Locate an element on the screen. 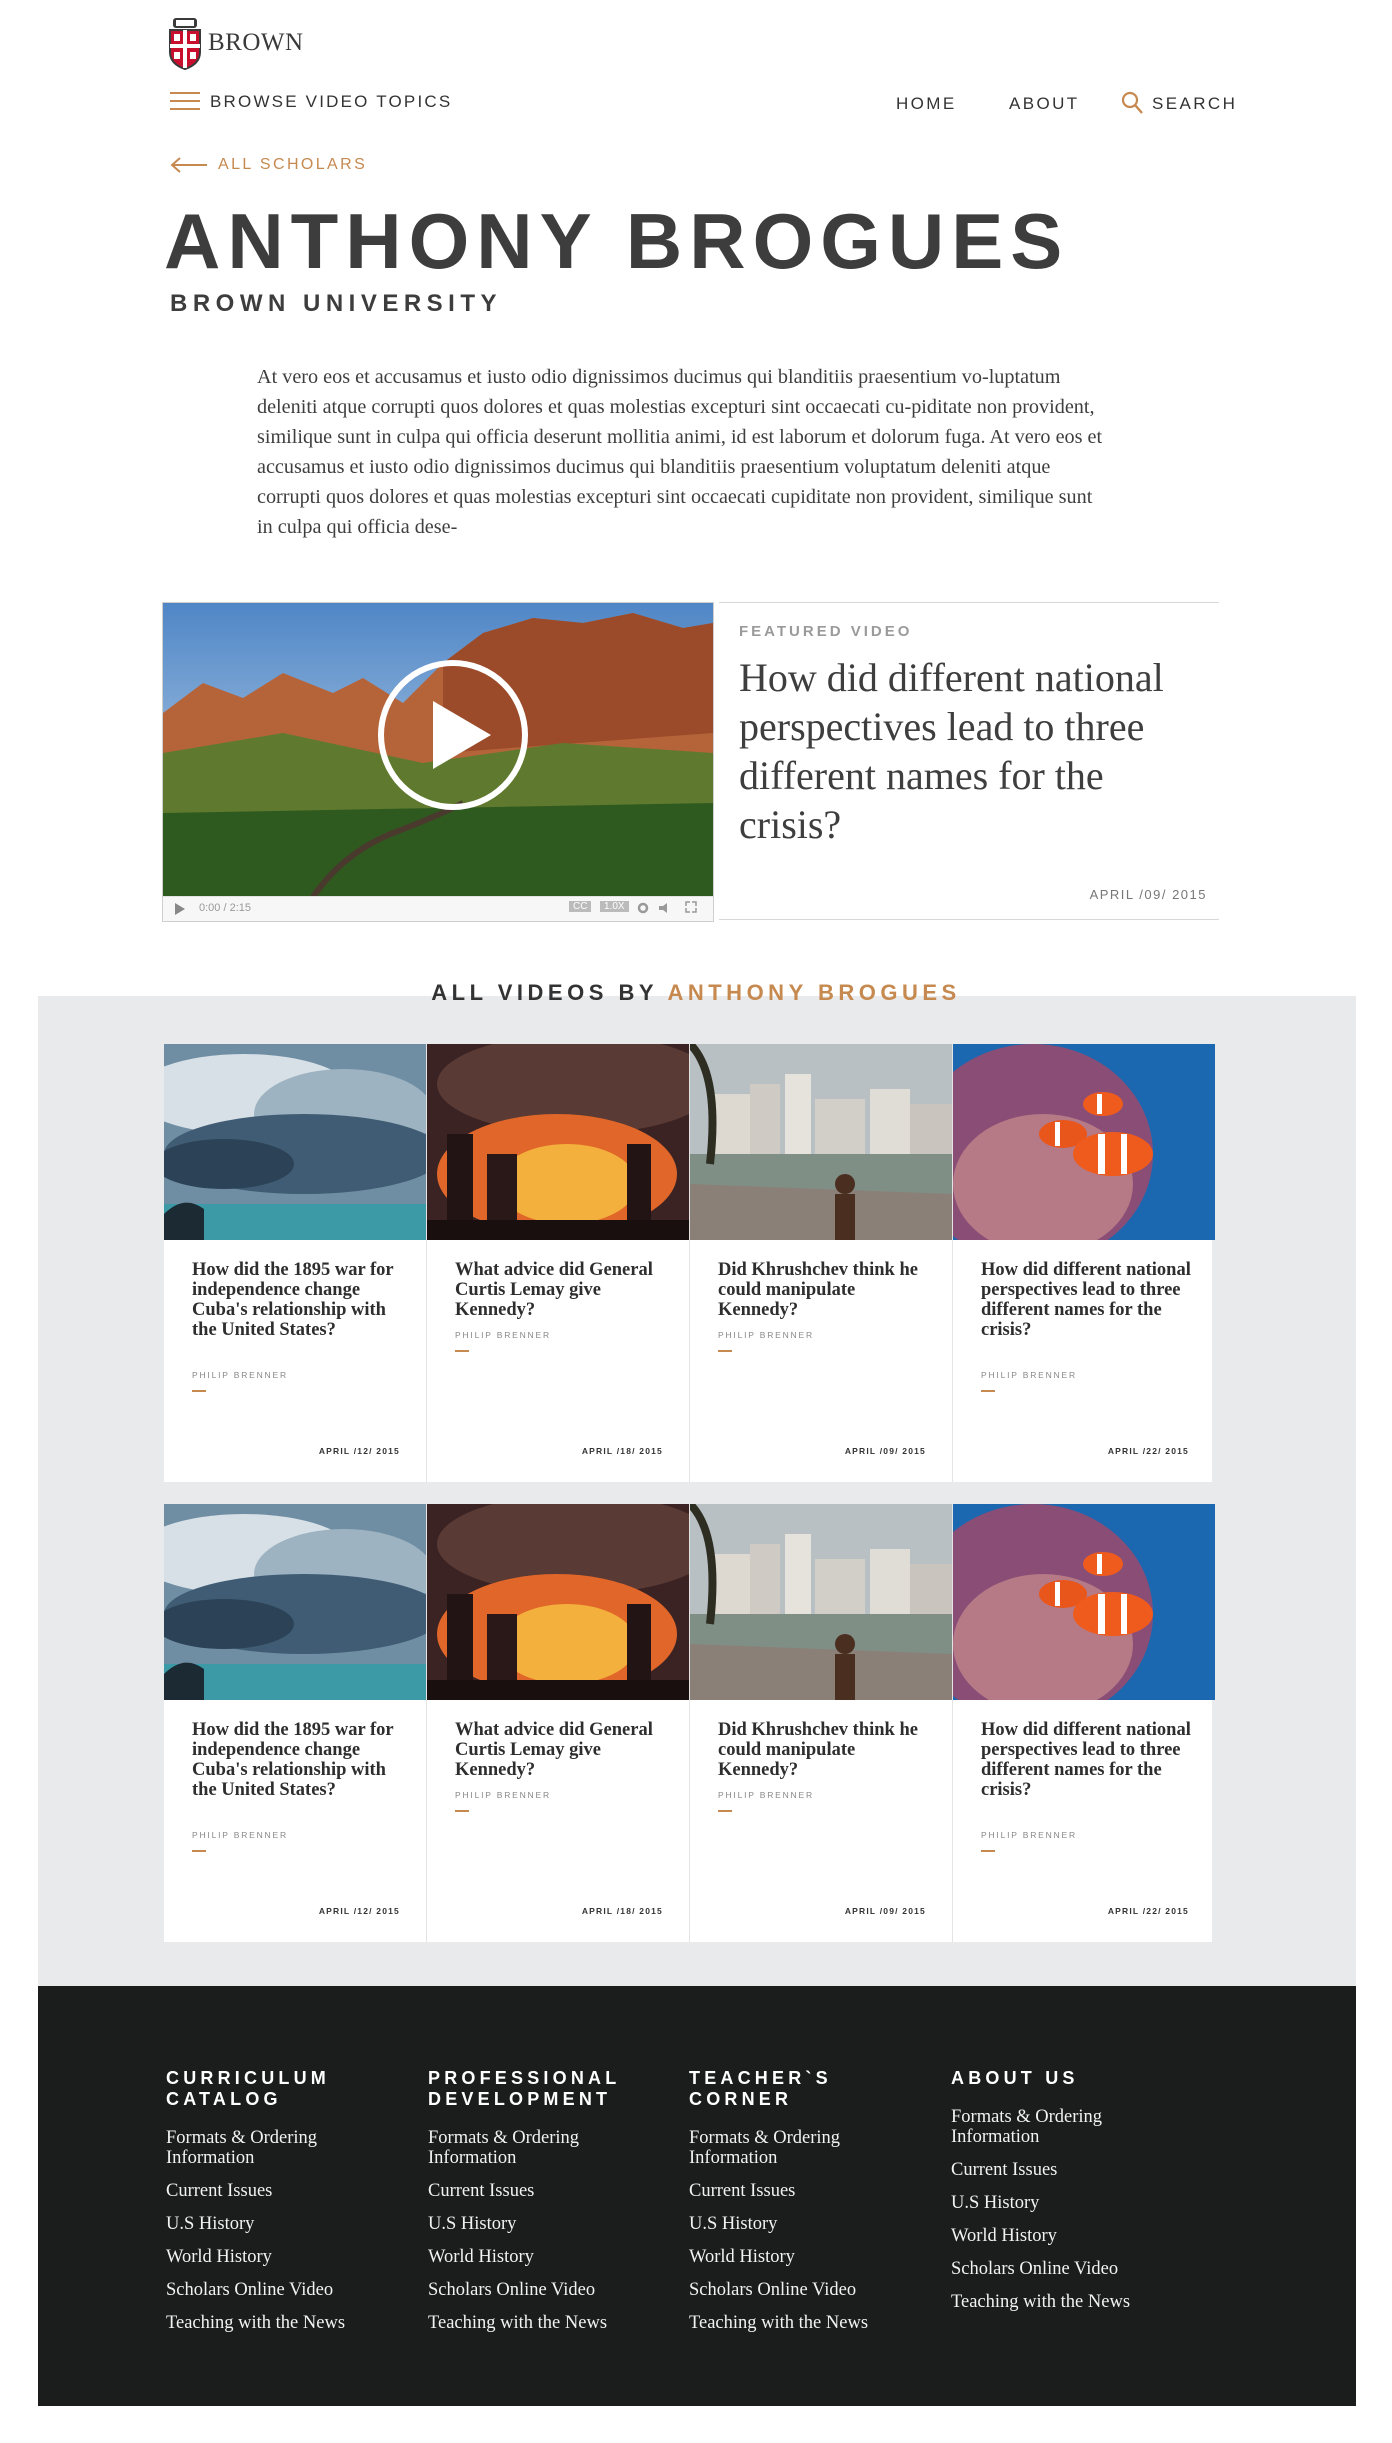 The width and height of the screenshot is (1392, 2443). fullscreen-icon is located at coordinates (691, 907).